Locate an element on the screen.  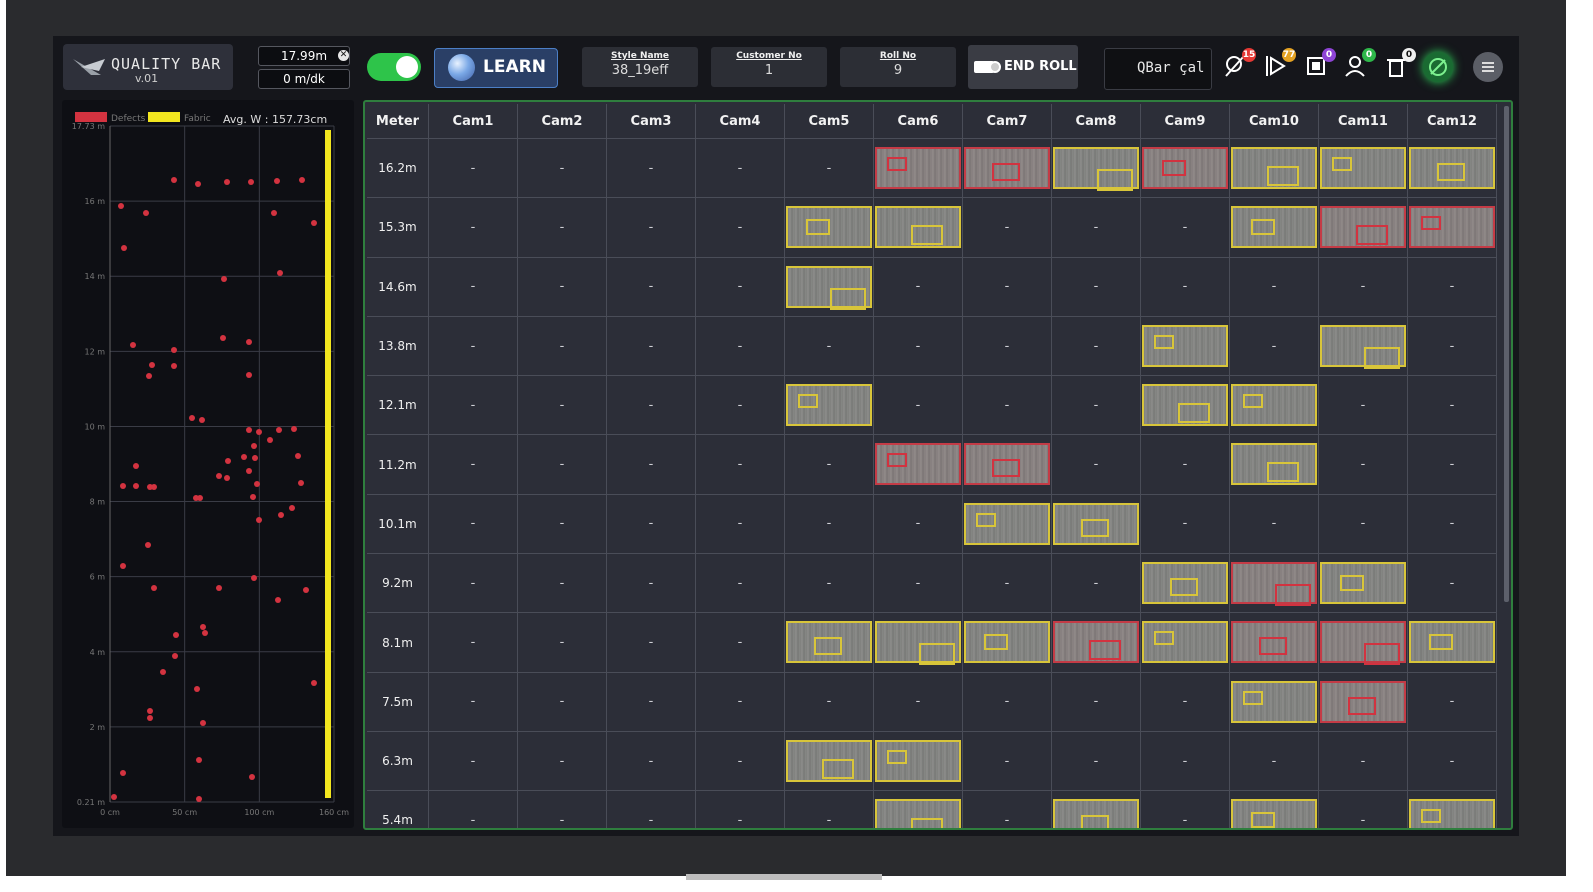
hamburger-menu-icon is located at coordinates (1488, 67).